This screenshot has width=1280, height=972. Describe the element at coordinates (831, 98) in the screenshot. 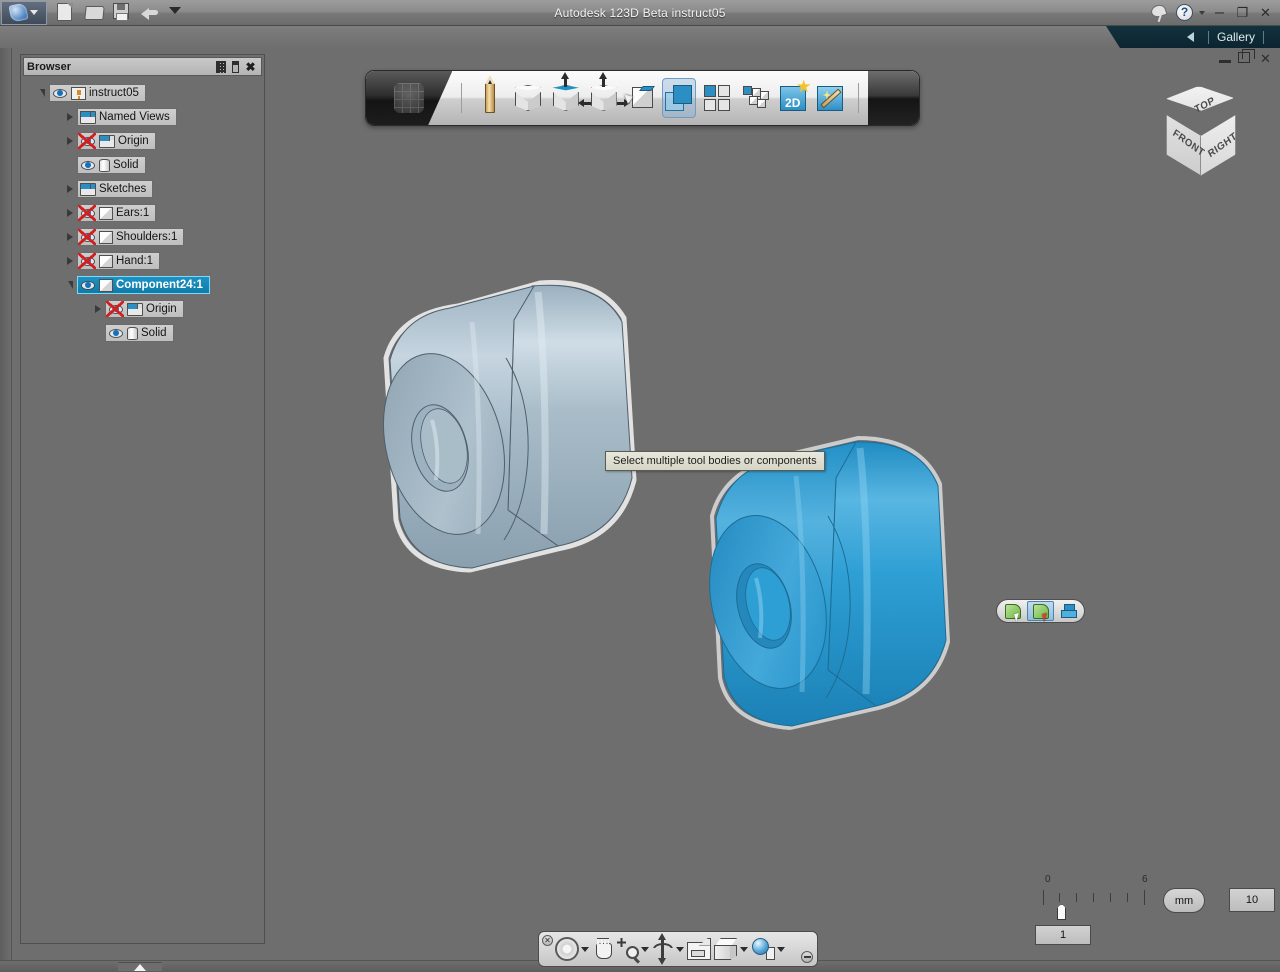

I see `smart-tool` at that location.